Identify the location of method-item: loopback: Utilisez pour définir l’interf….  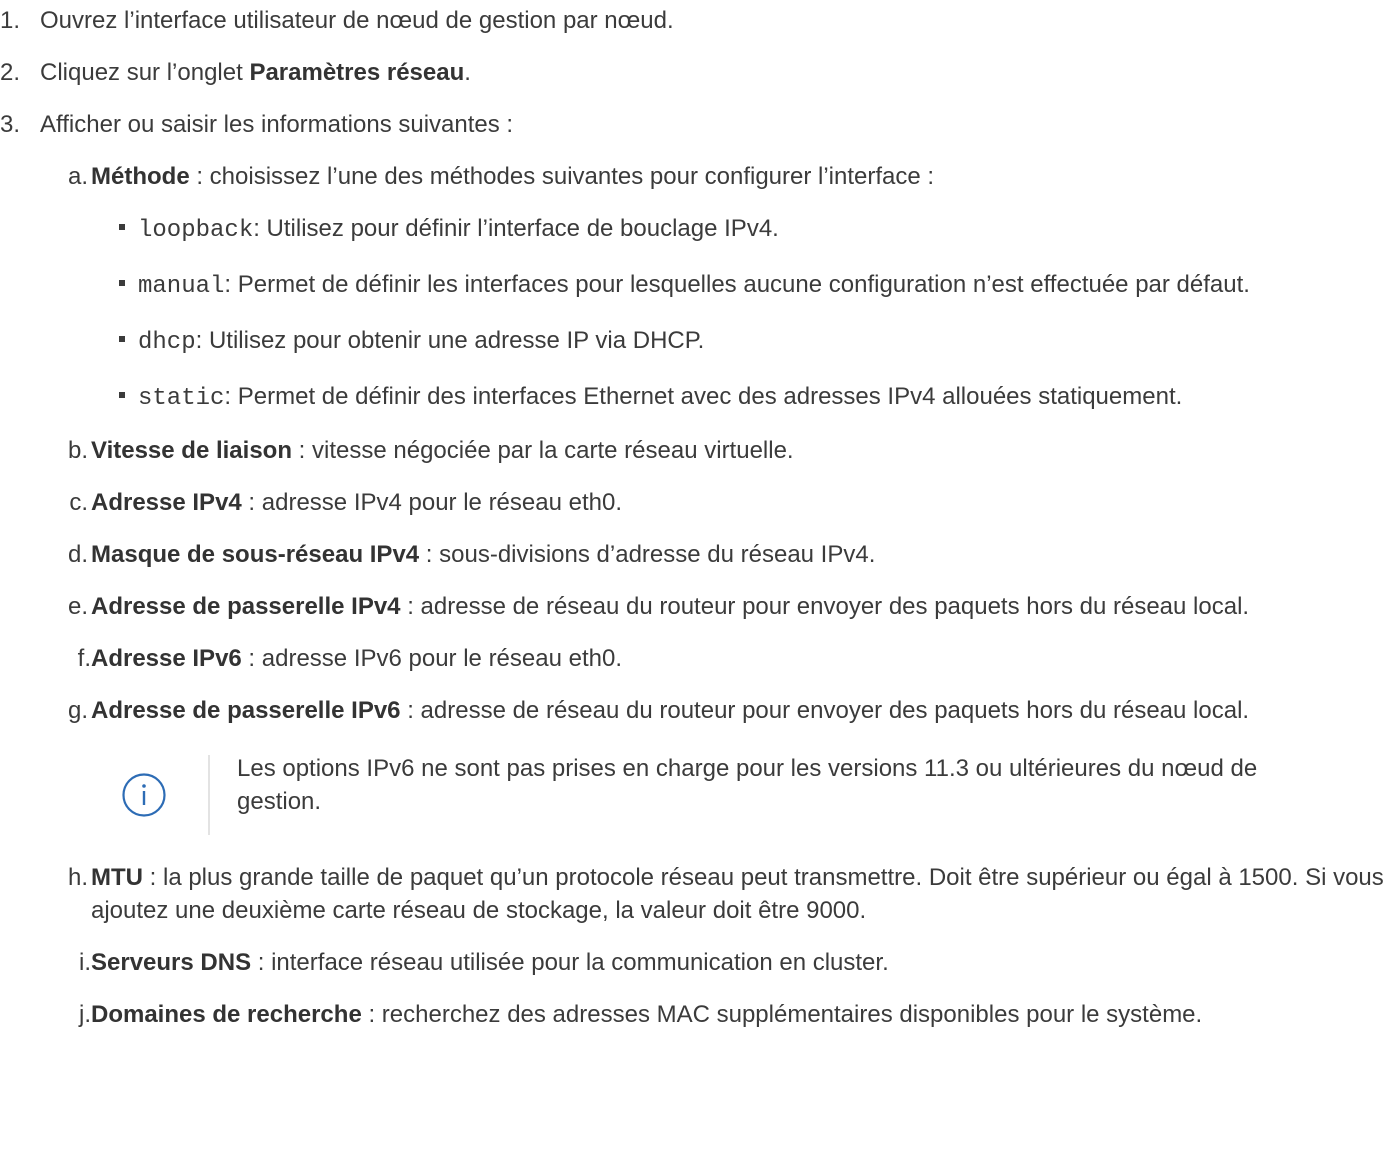
(692, 229).